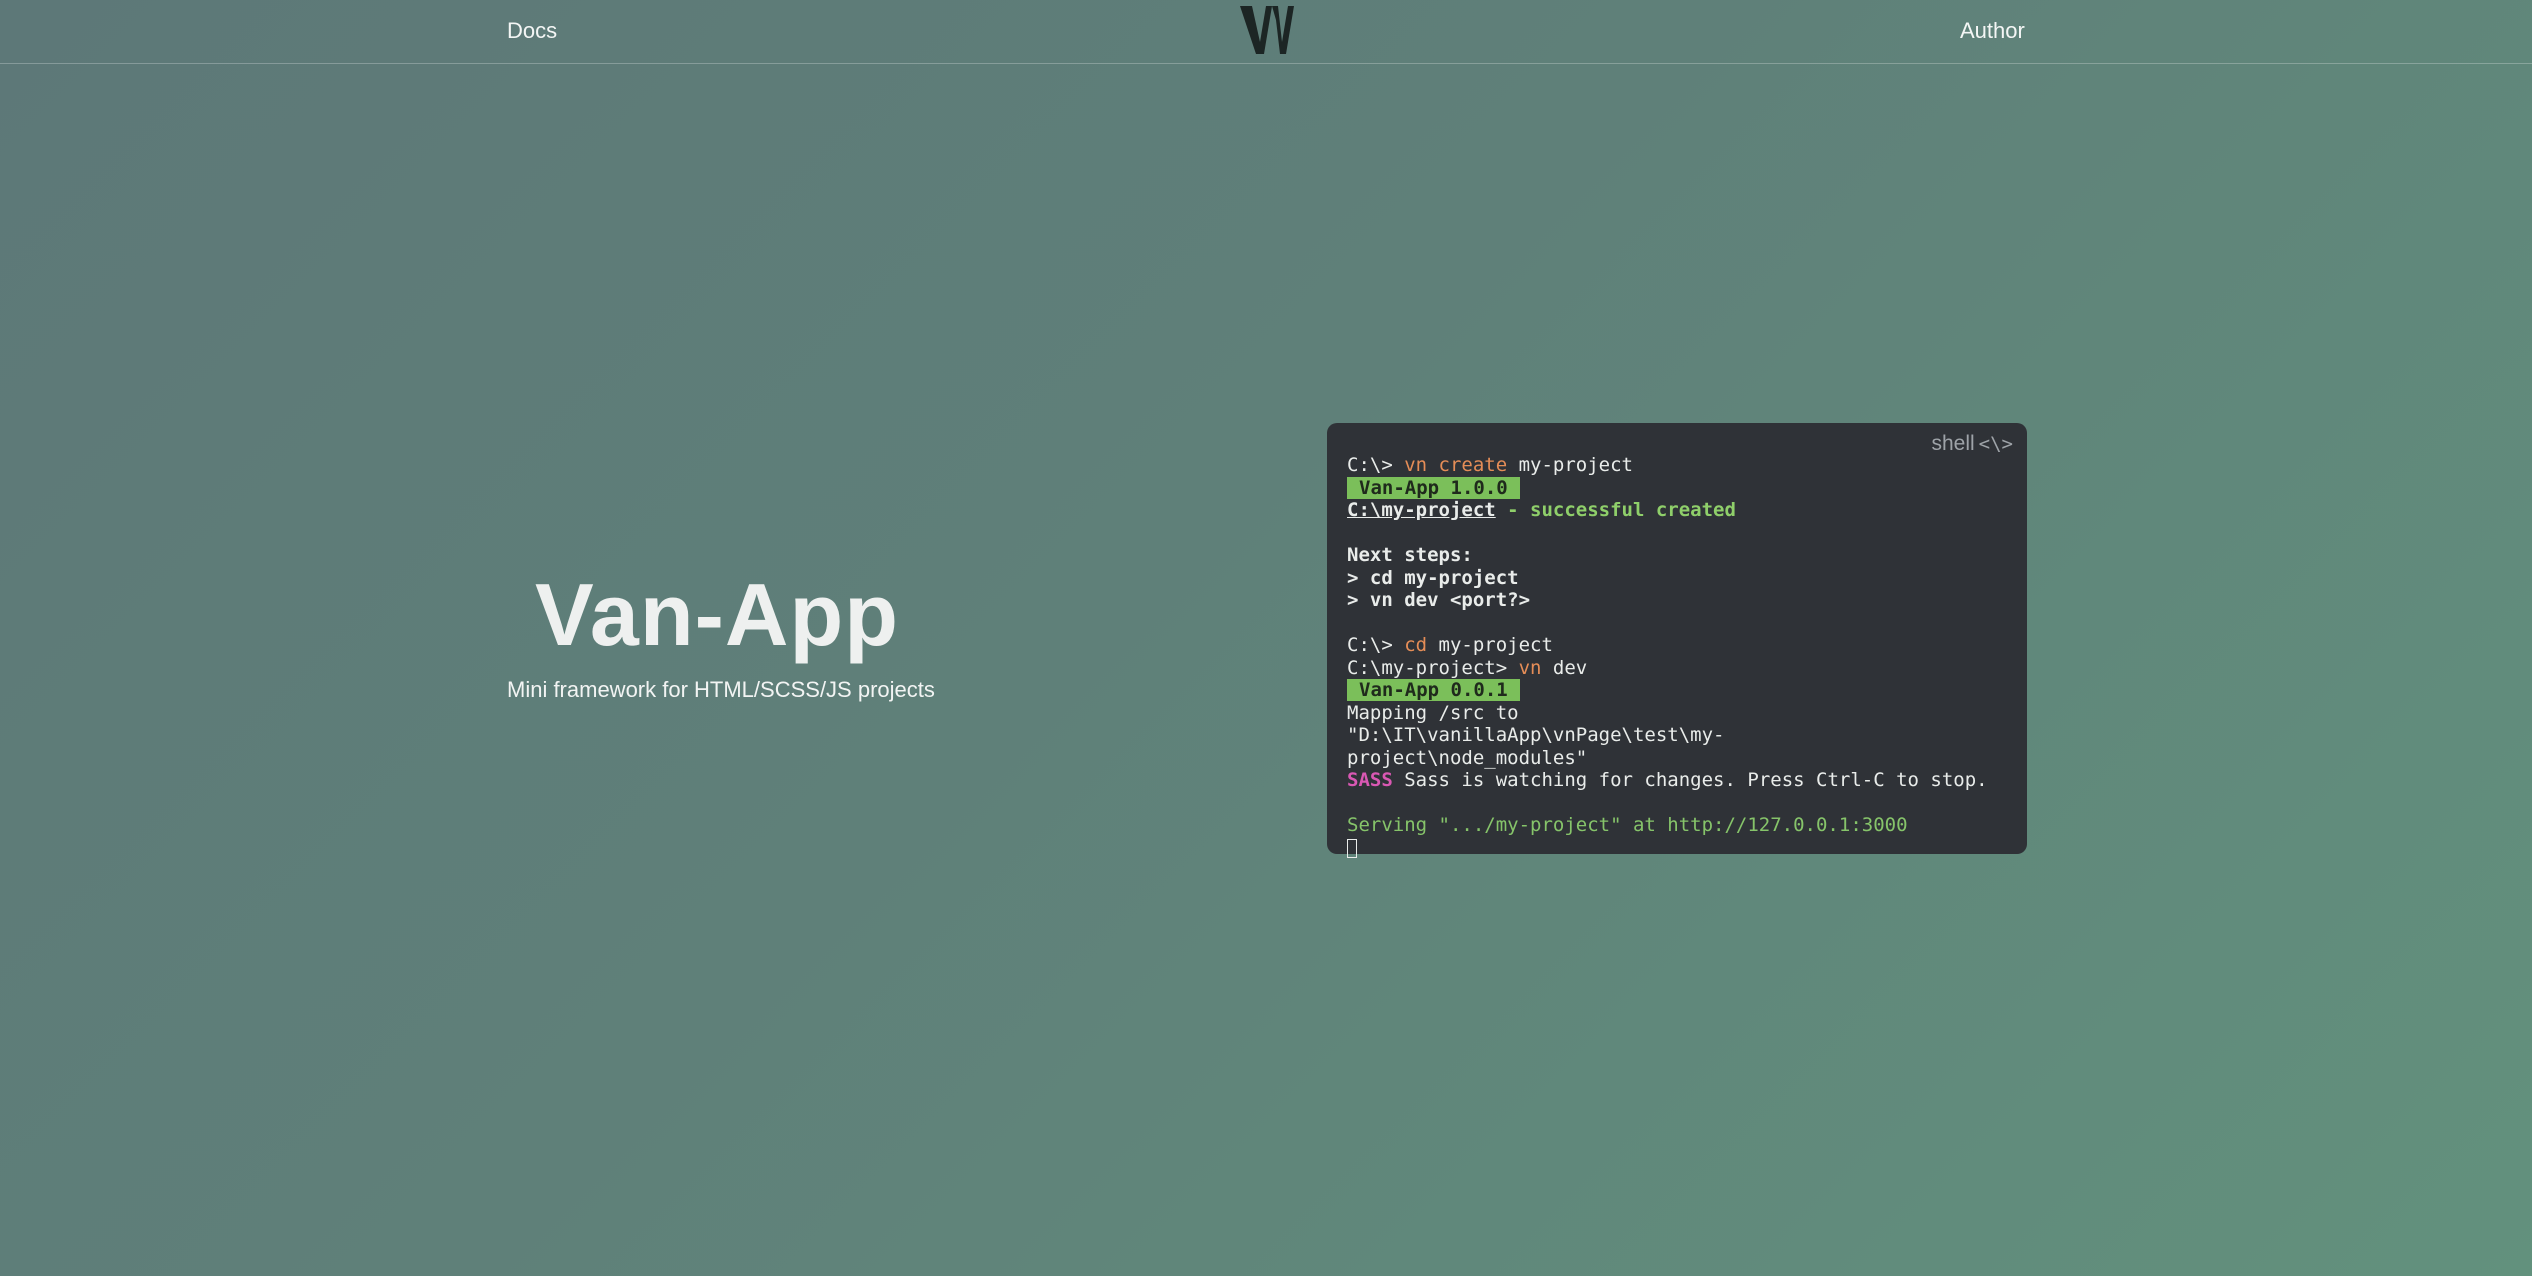  Describe the element at coordinates (717, 614) in the screenshot. I see `hero-title: Van-App` at that location.